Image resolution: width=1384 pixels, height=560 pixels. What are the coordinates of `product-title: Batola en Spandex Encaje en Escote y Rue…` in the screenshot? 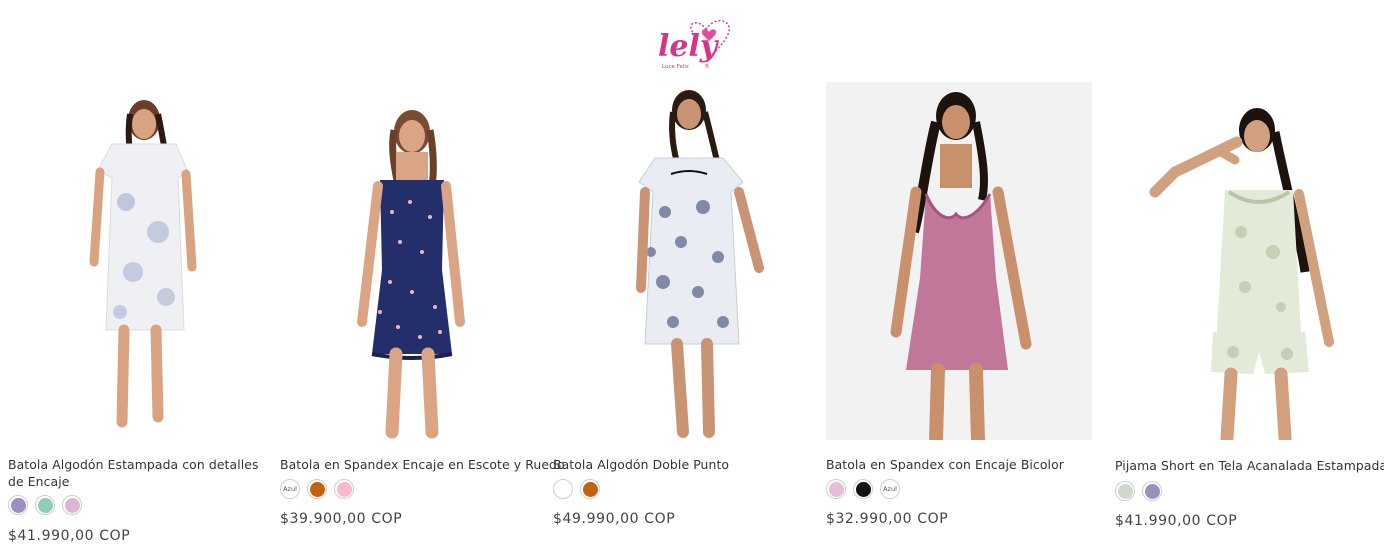 It's located at (422, 464).